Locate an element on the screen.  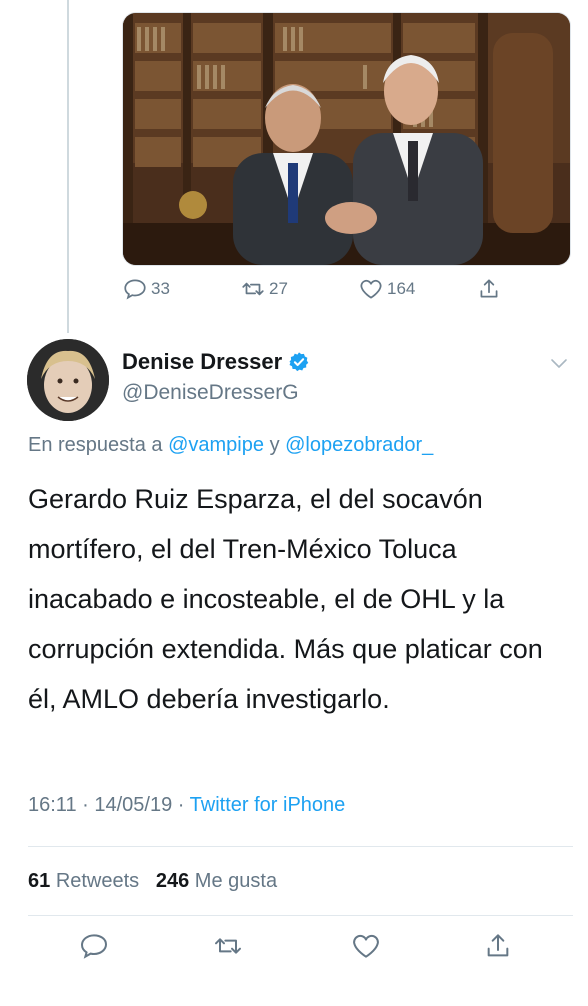
reply-context: En respuesta a @vampipe y @lopezobrador_ is located at coordinates (230, 445).